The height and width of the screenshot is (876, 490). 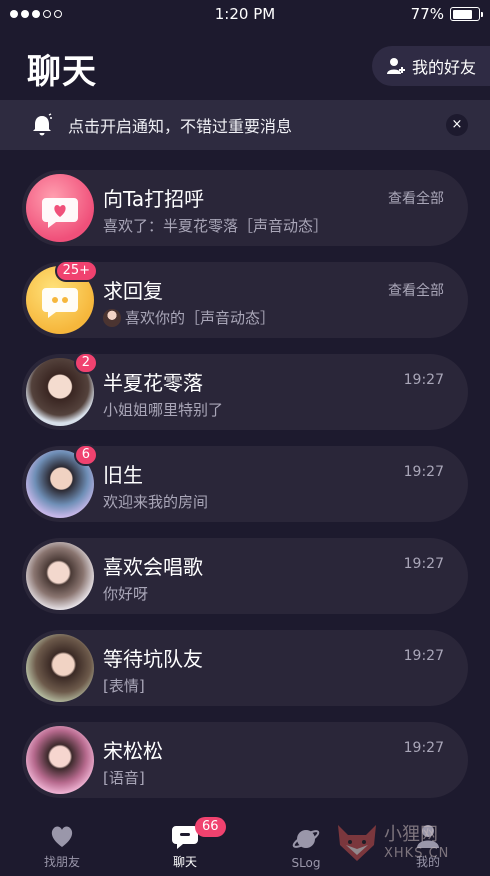 I want to click on tab-bar: 找朋友 聊天 66 SLog 我的 小狸网 XHKS.CN, so click(x=245, y=845).